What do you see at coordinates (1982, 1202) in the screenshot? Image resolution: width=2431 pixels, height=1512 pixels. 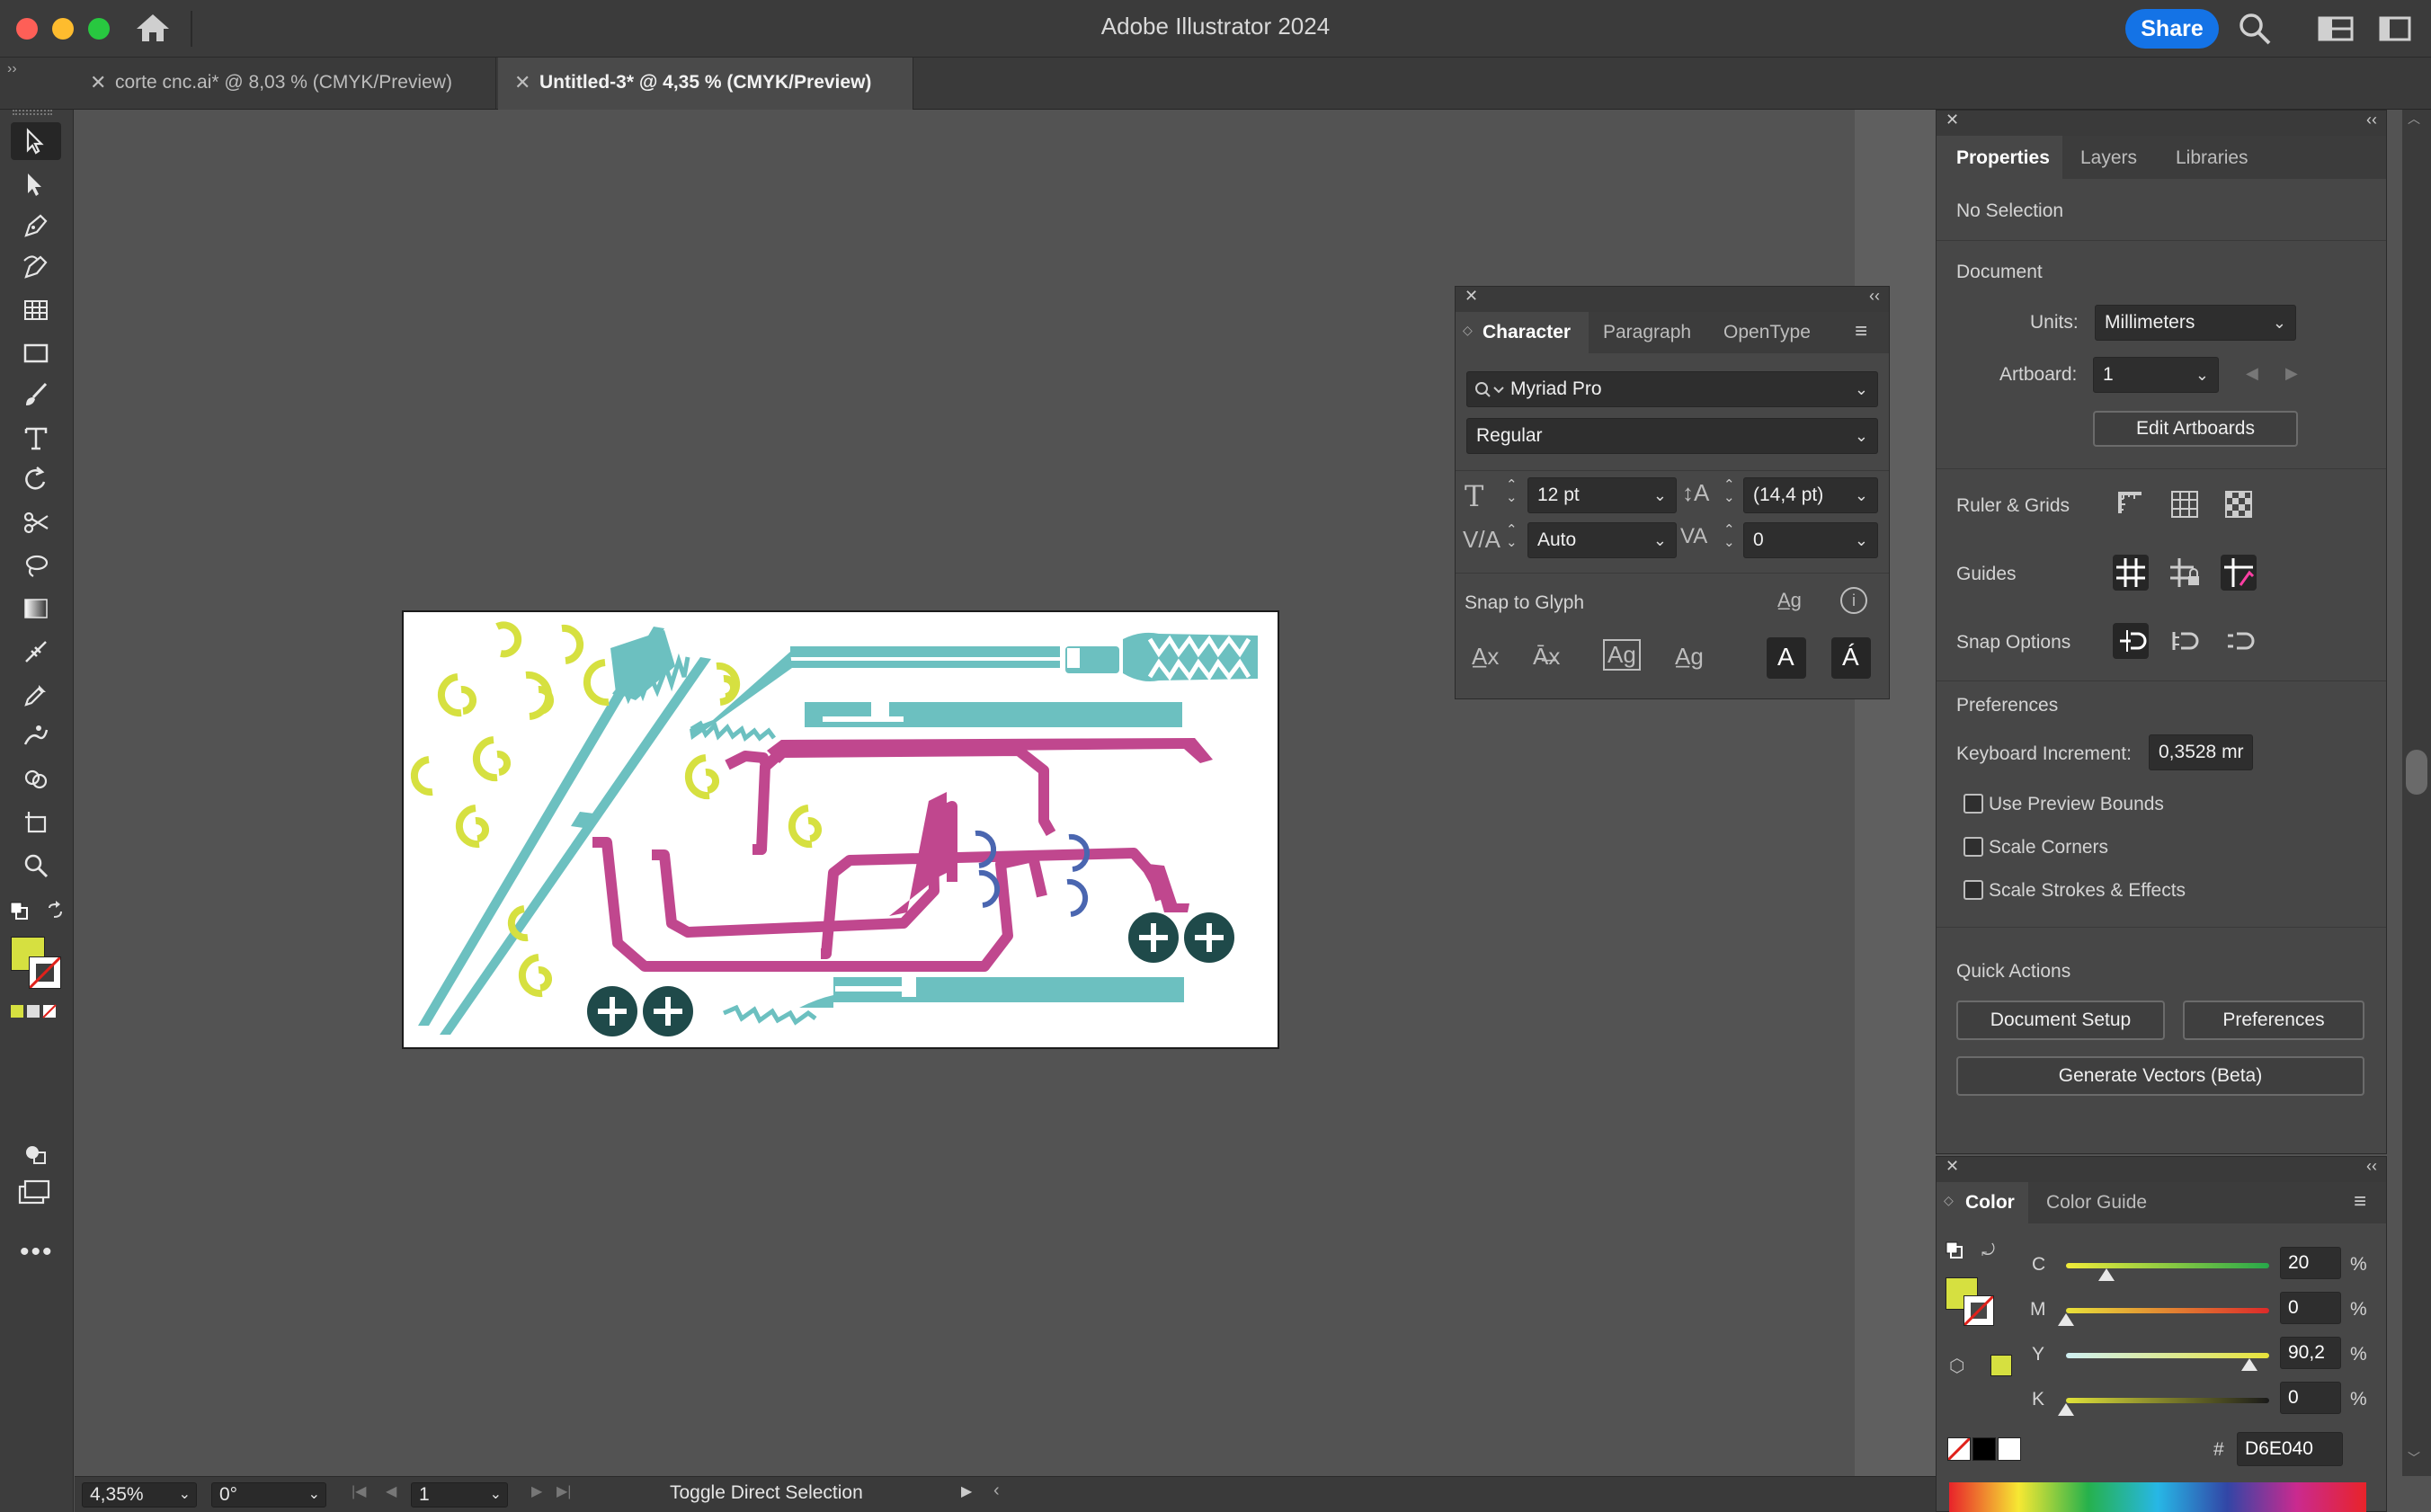 I see `tab-color: ◇ Color` at bounding box center [1982, 1202].